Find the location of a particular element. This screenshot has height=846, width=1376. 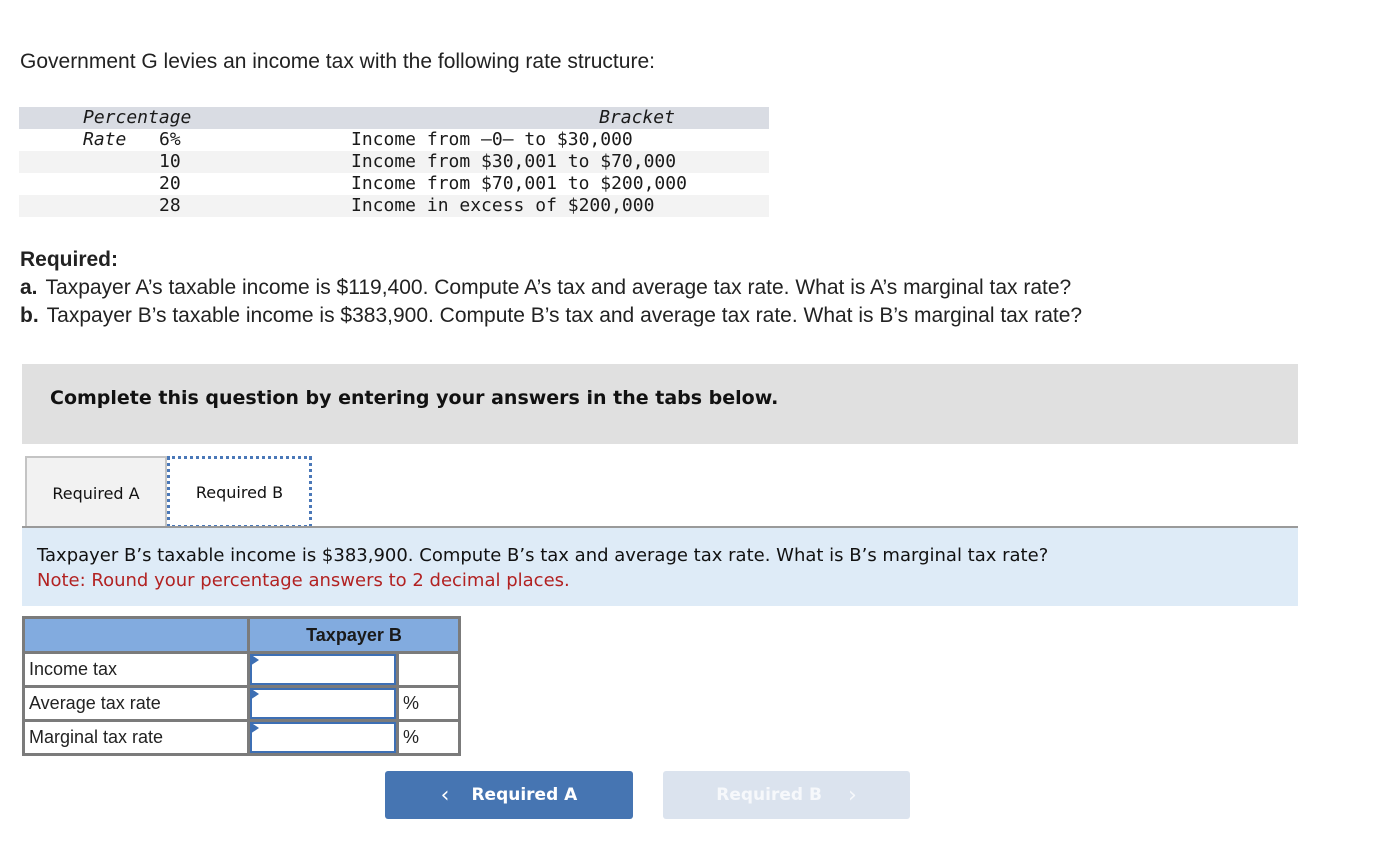

answer-table-header: Taxpayer B is located at coordinates (241, 635).